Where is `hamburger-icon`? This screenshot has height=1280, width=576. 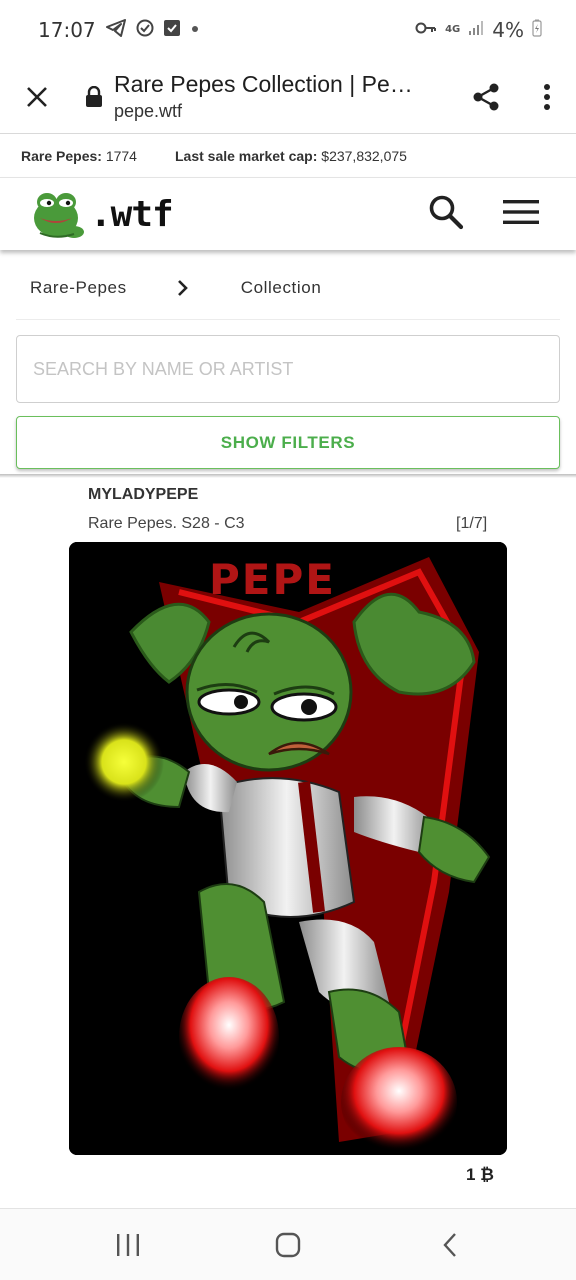 hamburger-icon is located at coordinates (521, 212).